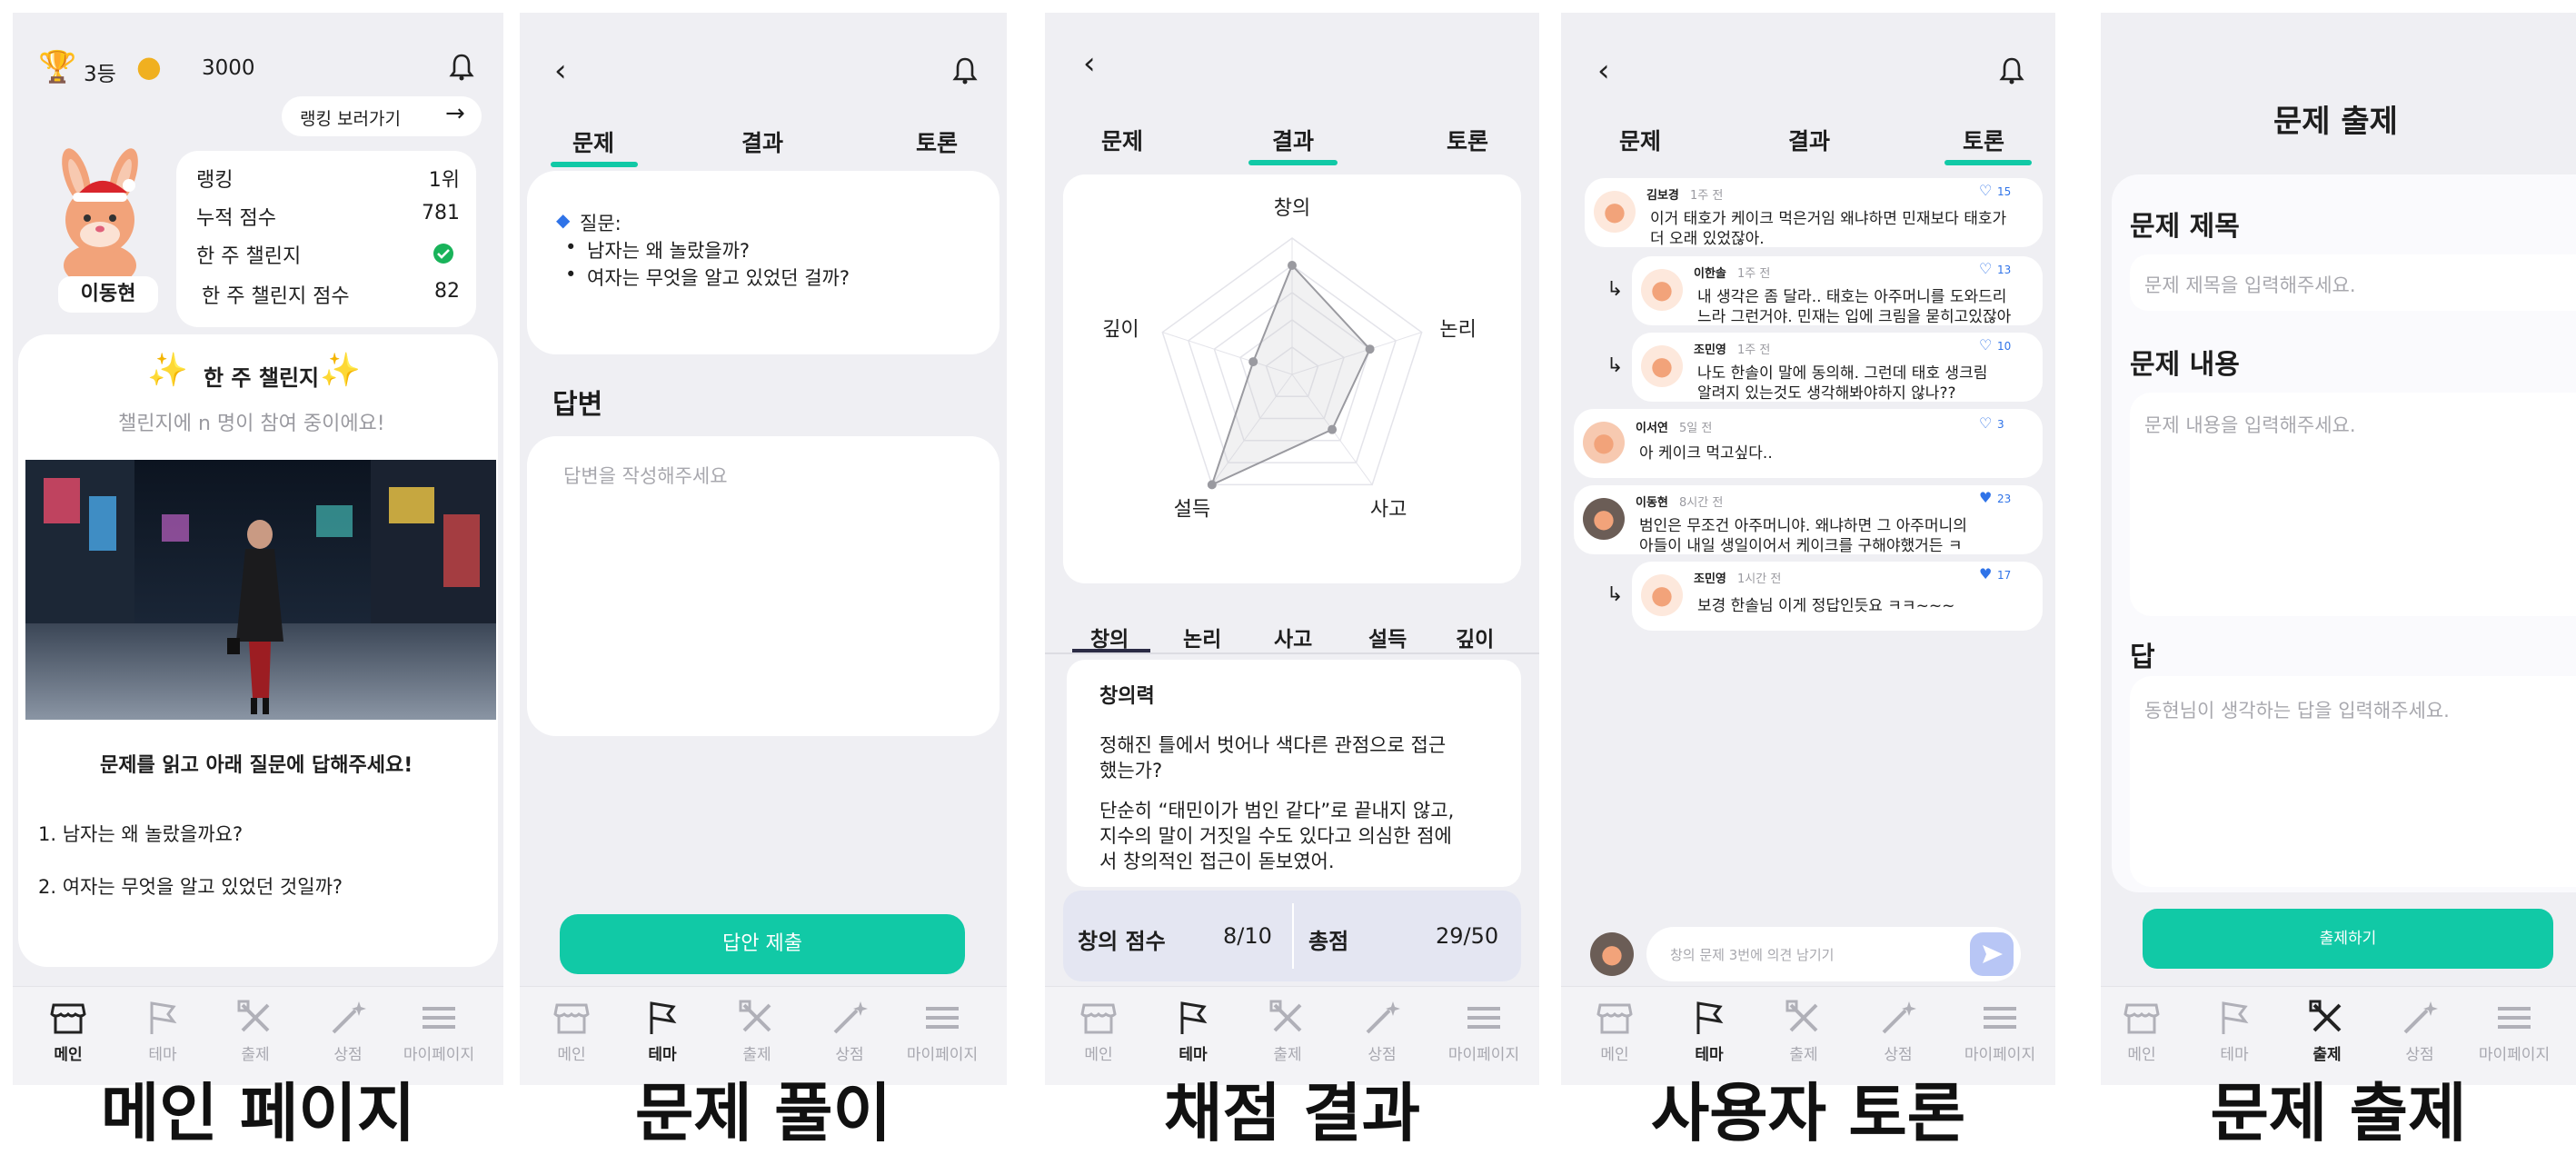  What do you see at coordinates (2250, 425) in the screenshot?
I see `content-placeholder: 문제 내용을 입력해주세요.` at bounding box center [2250, 425].